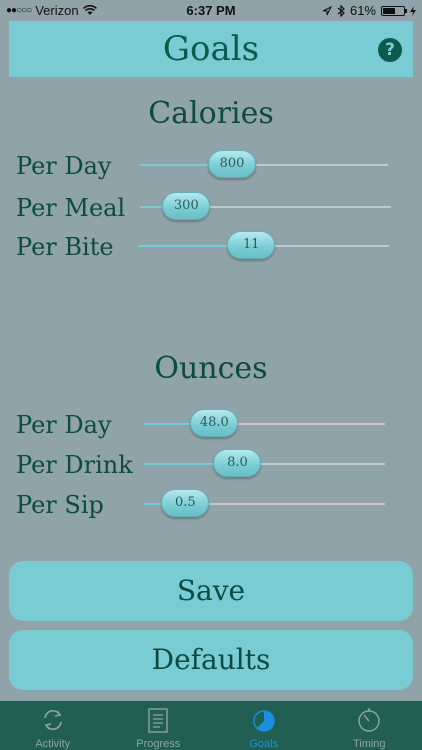  I want to click on tab-label: Activity, so click(53, 744).